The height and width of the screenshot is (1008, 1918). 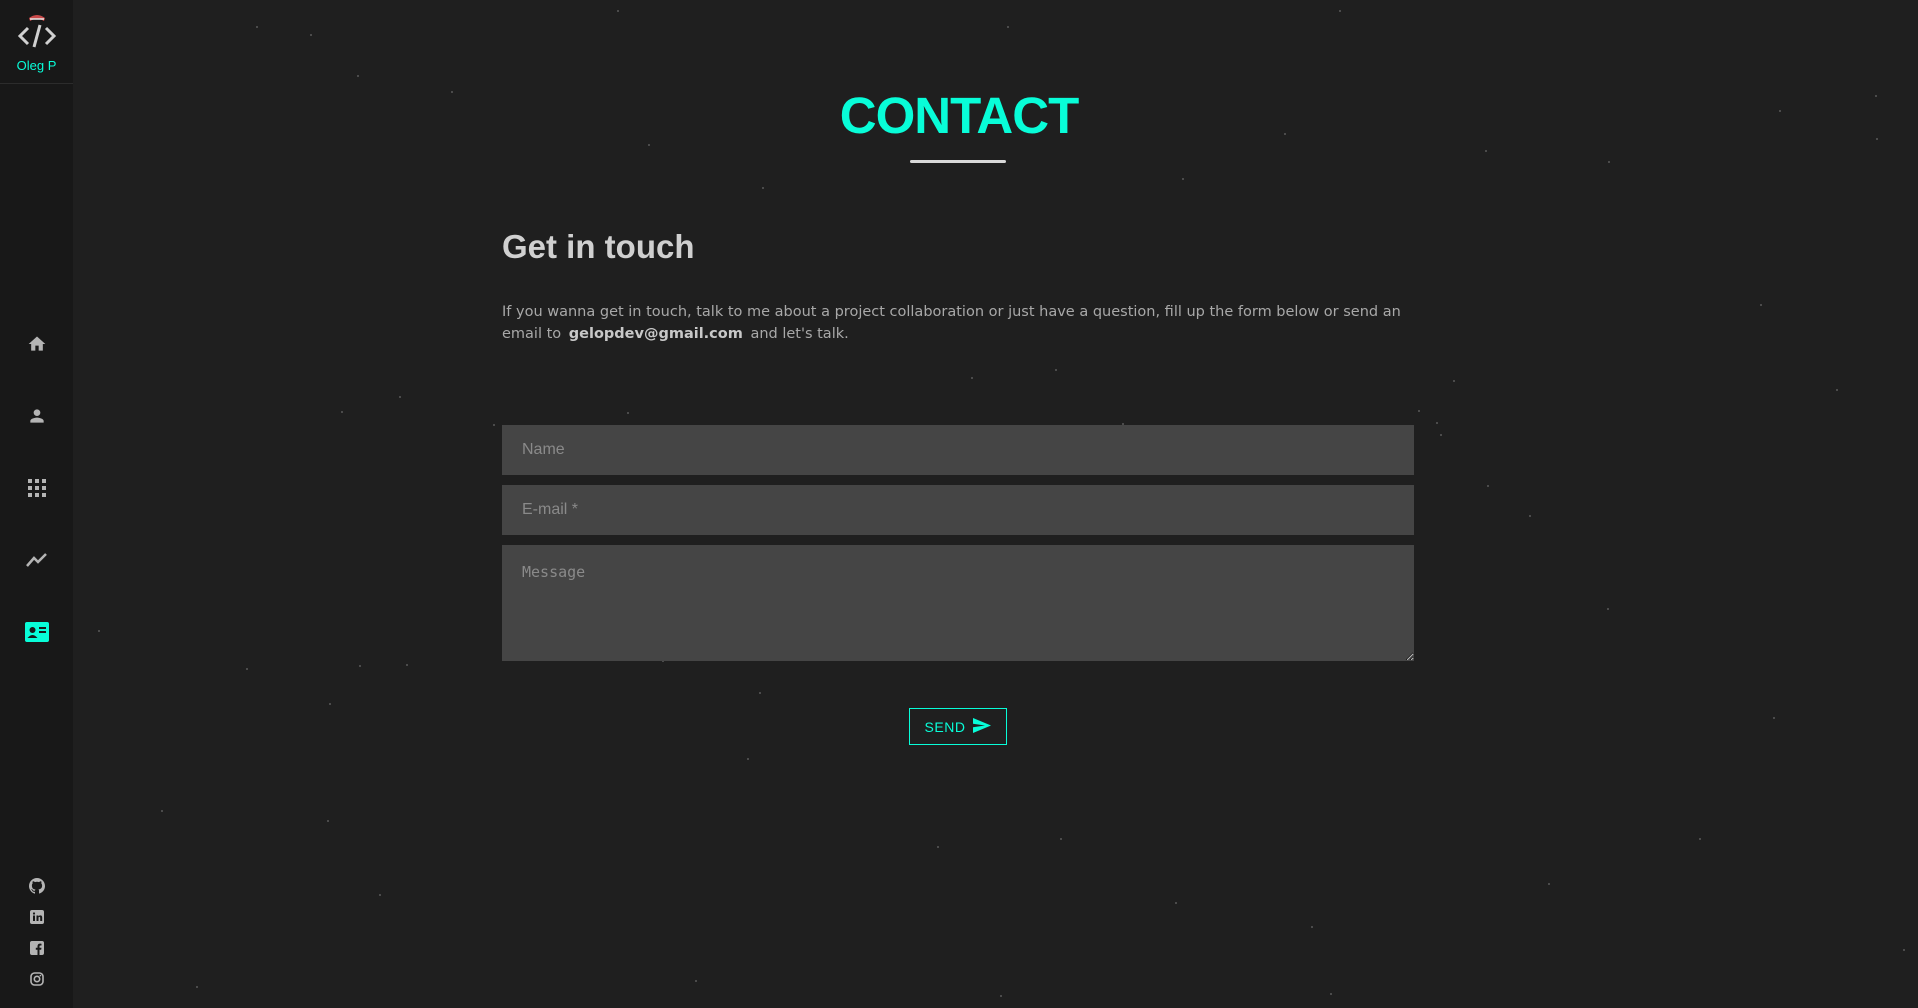 I want to click on home-icon, so click(x=37, y=346).